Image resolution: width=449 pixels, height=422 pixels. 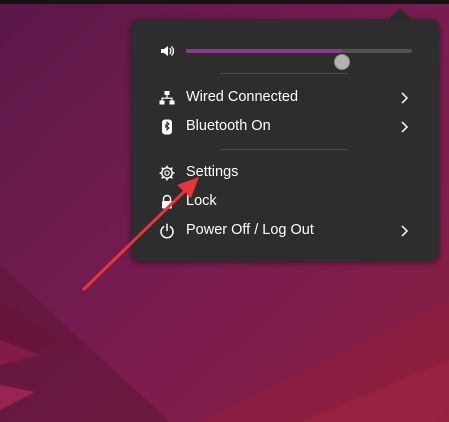 What do you see at coordinates (299, 59) in the screenshot?
I see `volume-slider` at bounding box center [299, 59].